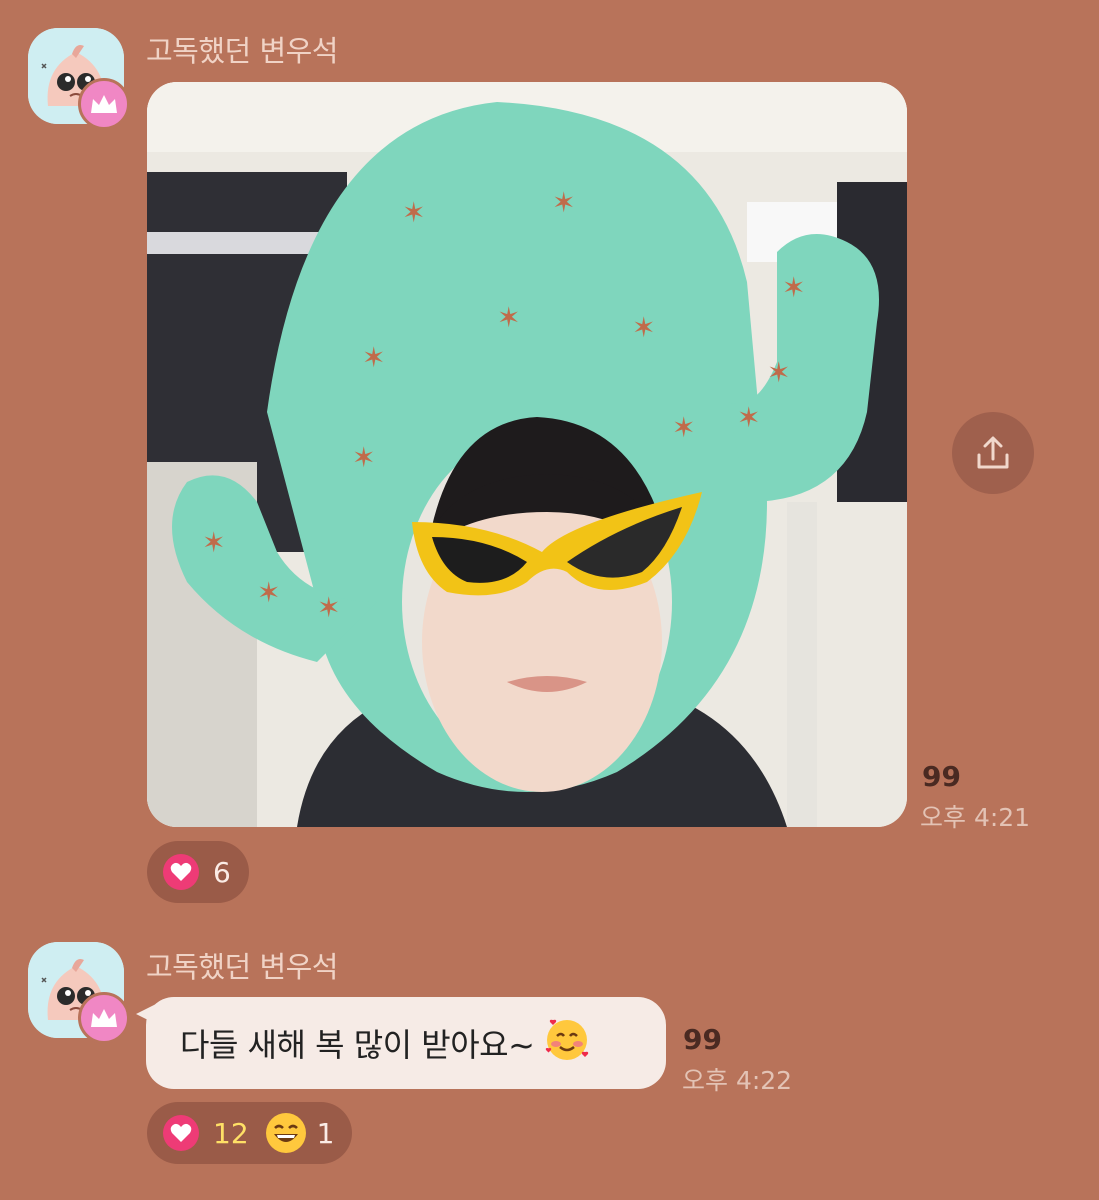  I want to click on share-button, so click(993, 453).